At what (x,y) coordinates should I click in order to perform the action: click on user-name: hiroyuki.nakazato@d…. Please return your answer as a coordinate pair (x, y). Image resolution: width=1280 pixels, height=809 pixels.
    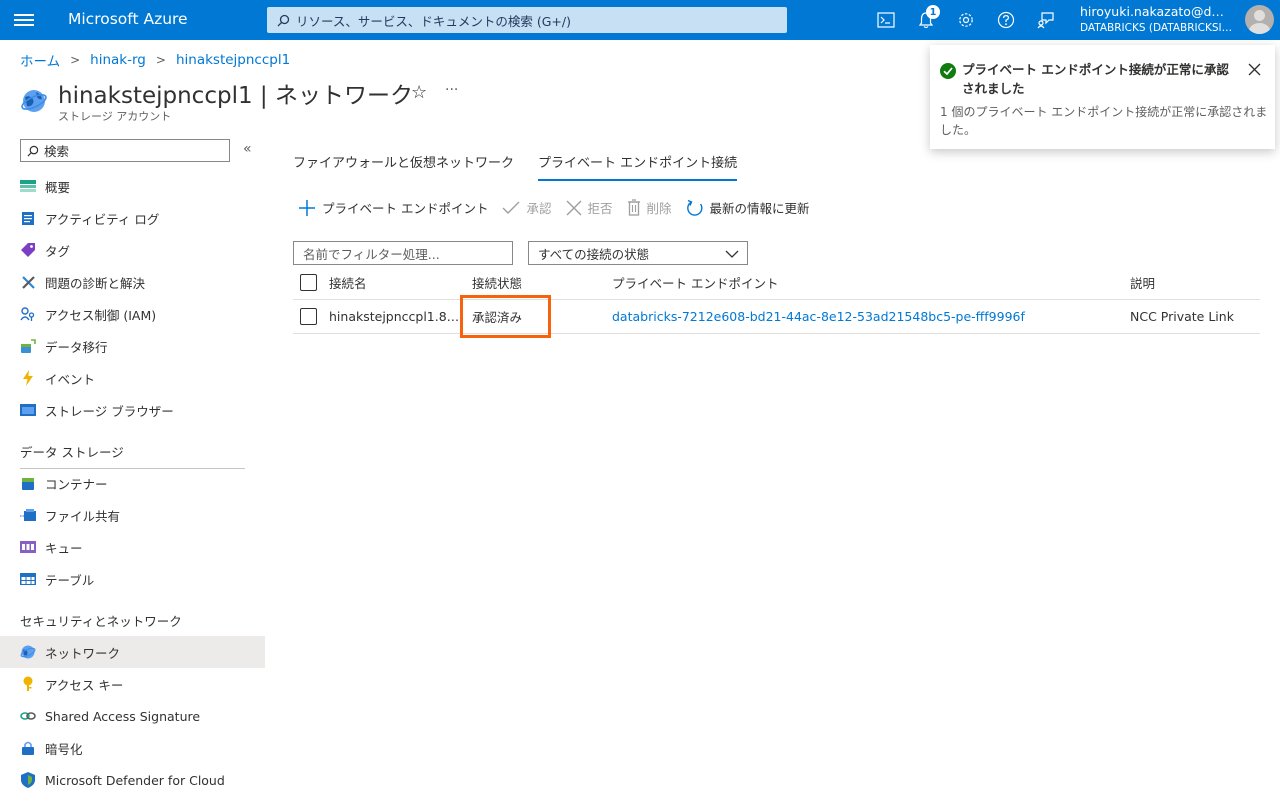
    Looking at the image, I should click on (1152, 11).